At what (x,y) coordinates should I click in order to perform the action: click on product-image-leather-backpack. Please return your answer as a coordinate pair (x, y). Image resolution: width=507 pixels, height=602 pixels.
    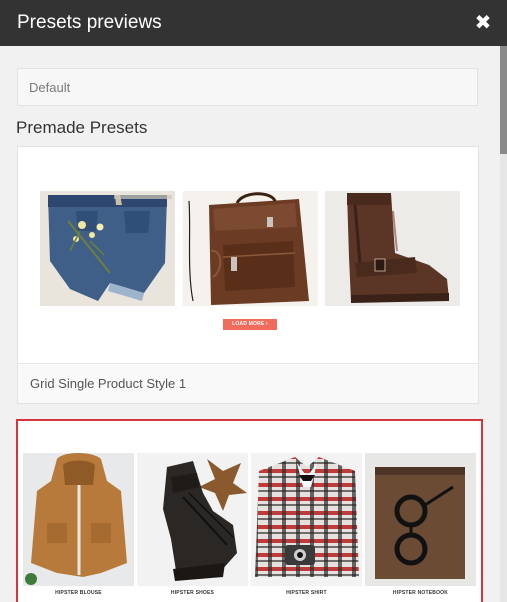
    Looking at the image, I should click on (250, 248).